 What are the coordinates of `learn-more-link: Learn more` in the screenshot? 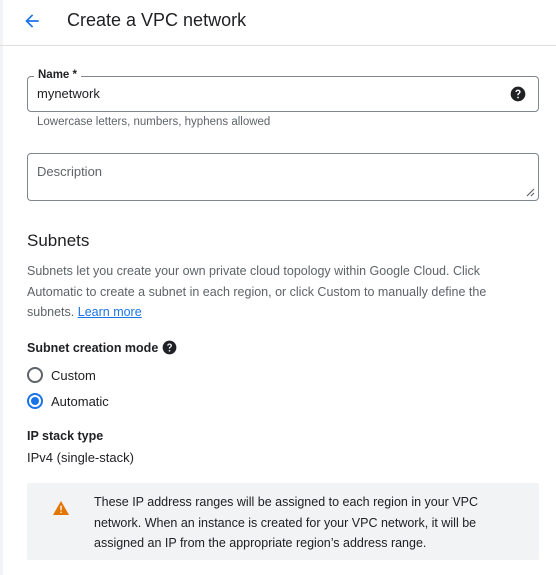 It's located at (110, 312).